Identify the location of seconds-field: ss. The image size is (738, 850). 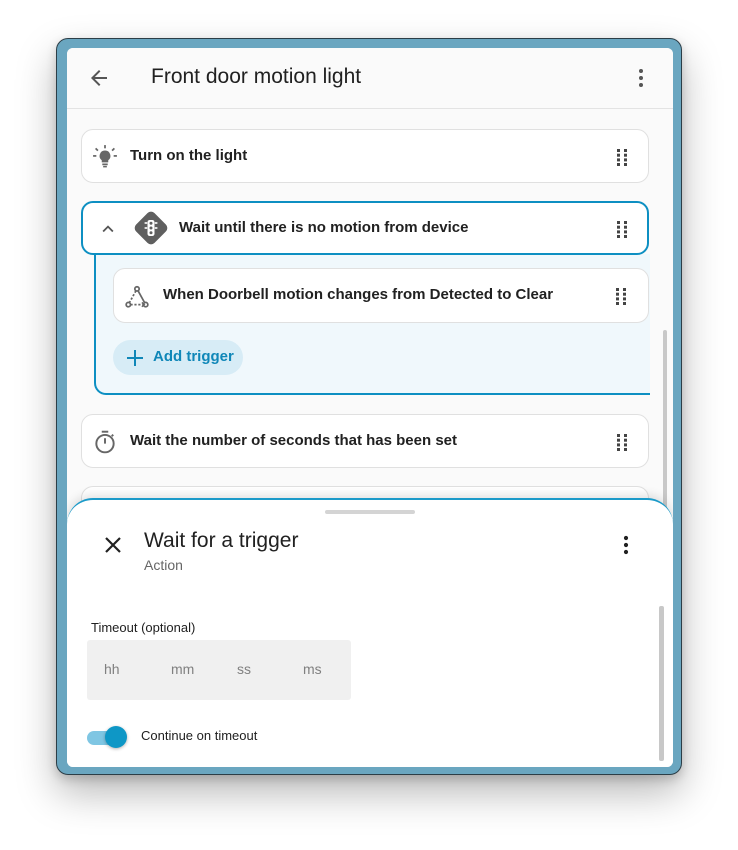
(244, 669).